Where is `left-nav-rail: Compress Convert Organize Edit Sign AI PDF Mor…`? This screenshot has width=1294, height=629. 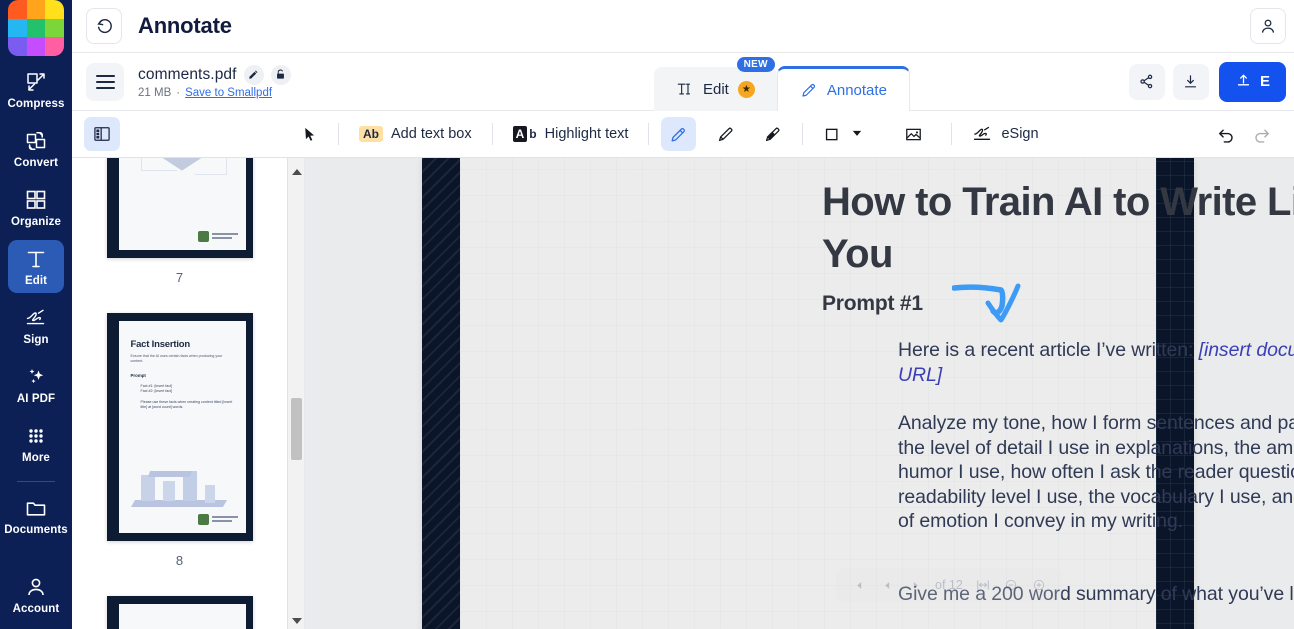 left-nav-rail: Compress Convert Organize Edit Sign AI PDF Mor… is located at coordinates (36, 314).